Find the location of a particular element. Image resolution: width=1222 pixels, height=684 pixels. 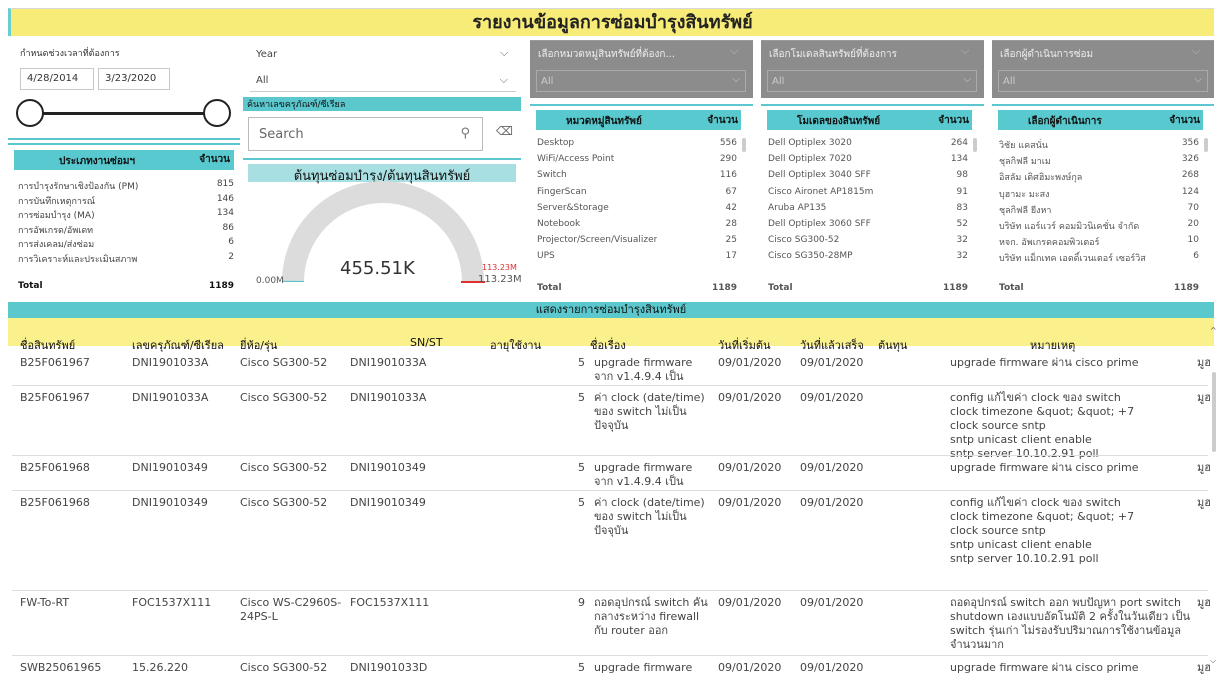

category-list-total: Total 1189 is located at coordinates (637, 288).